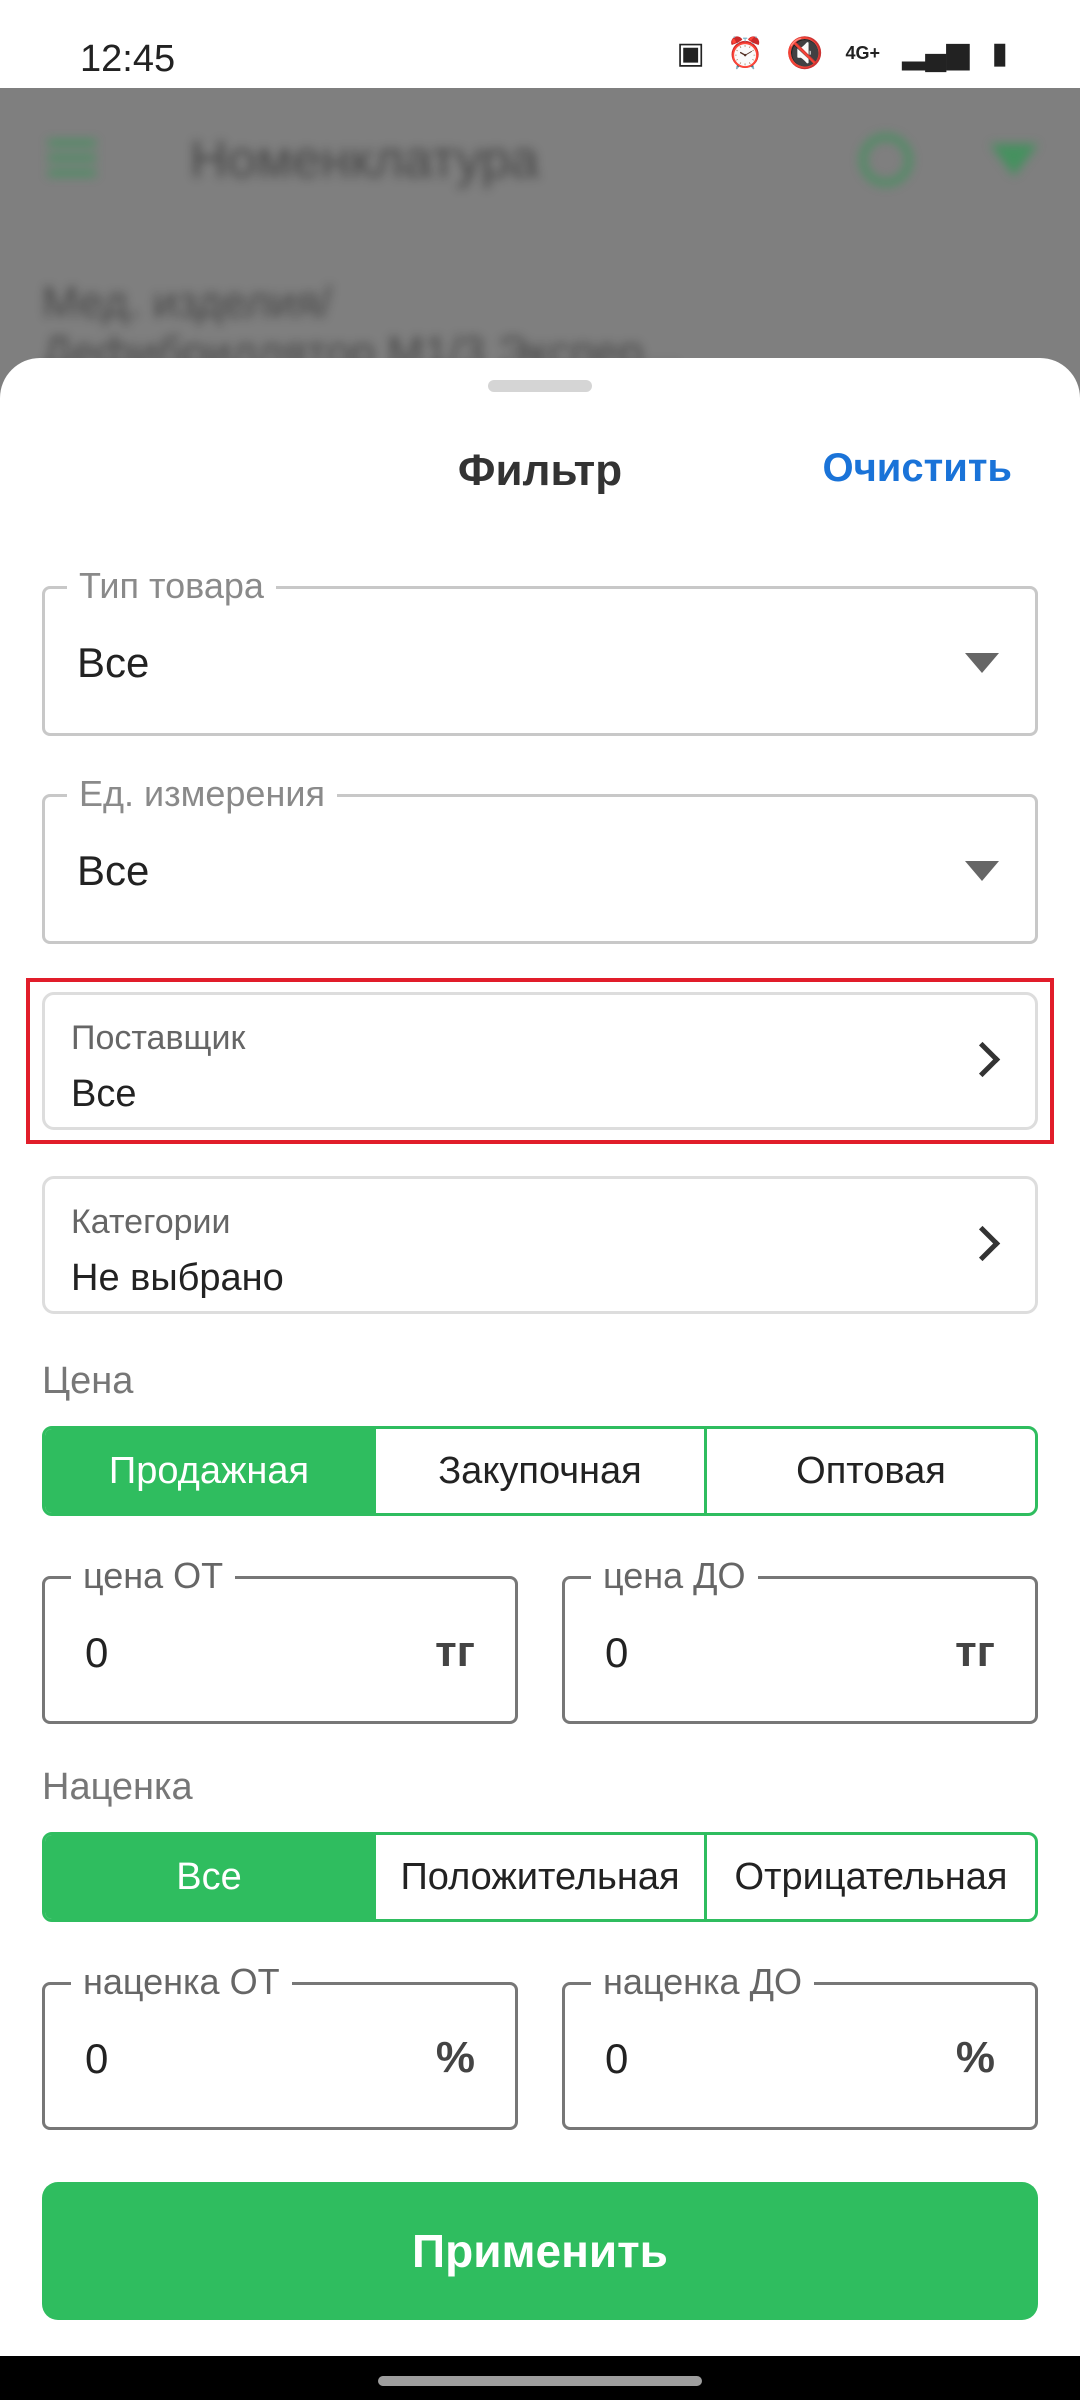 The image size is (1080, 2400). I want to click on unit-select: Ед. измерения Все, so click(540, 858).